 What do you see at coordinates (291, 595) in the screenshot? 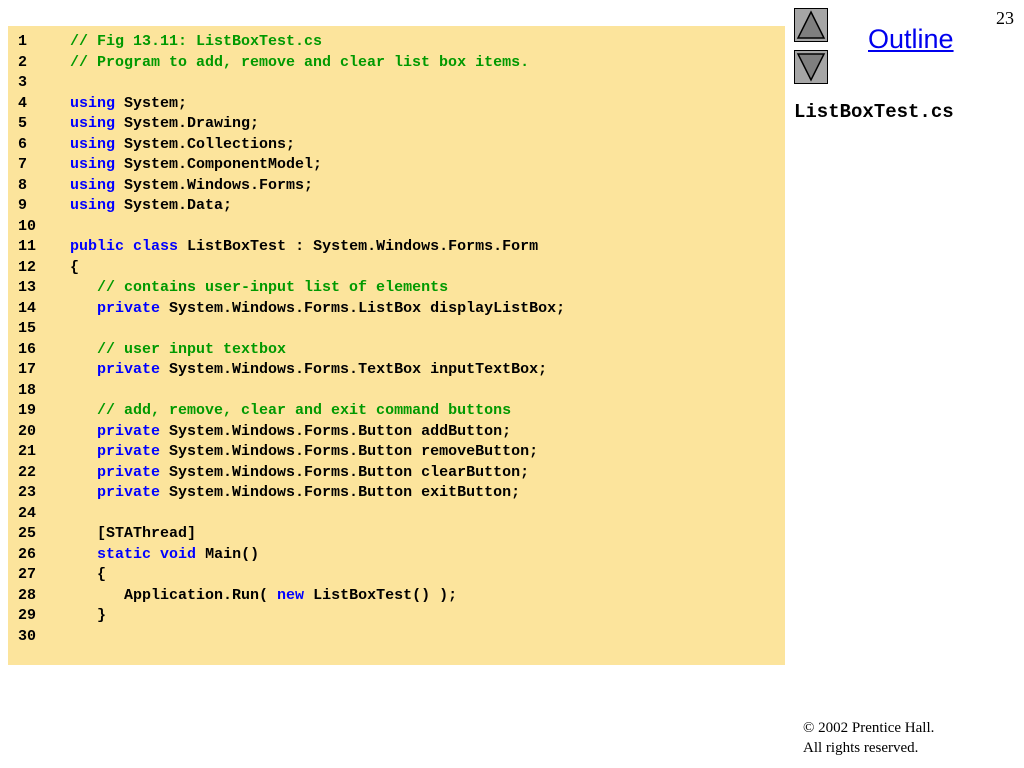
I see `keyword-token: new` at bounding box center [291, 595].